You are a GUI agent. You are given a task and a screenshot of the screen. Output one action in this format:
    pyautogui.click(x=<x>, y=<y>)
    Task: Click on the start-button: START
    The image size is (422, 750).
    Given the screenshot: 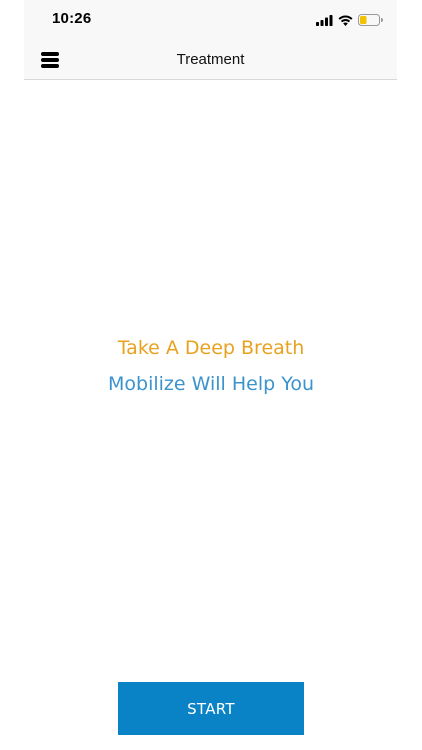 What is the action you would take?
    pyautogui.click(x=211, y=708)
    